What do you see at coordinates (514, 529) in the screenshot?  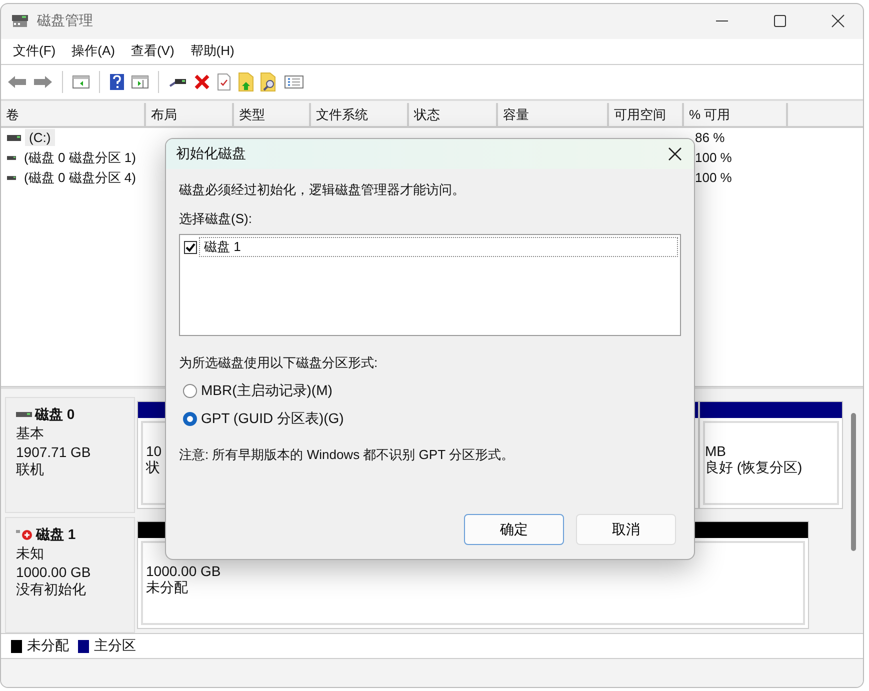 I see `dialog-button: 确定` at bounding box center [514, 529].